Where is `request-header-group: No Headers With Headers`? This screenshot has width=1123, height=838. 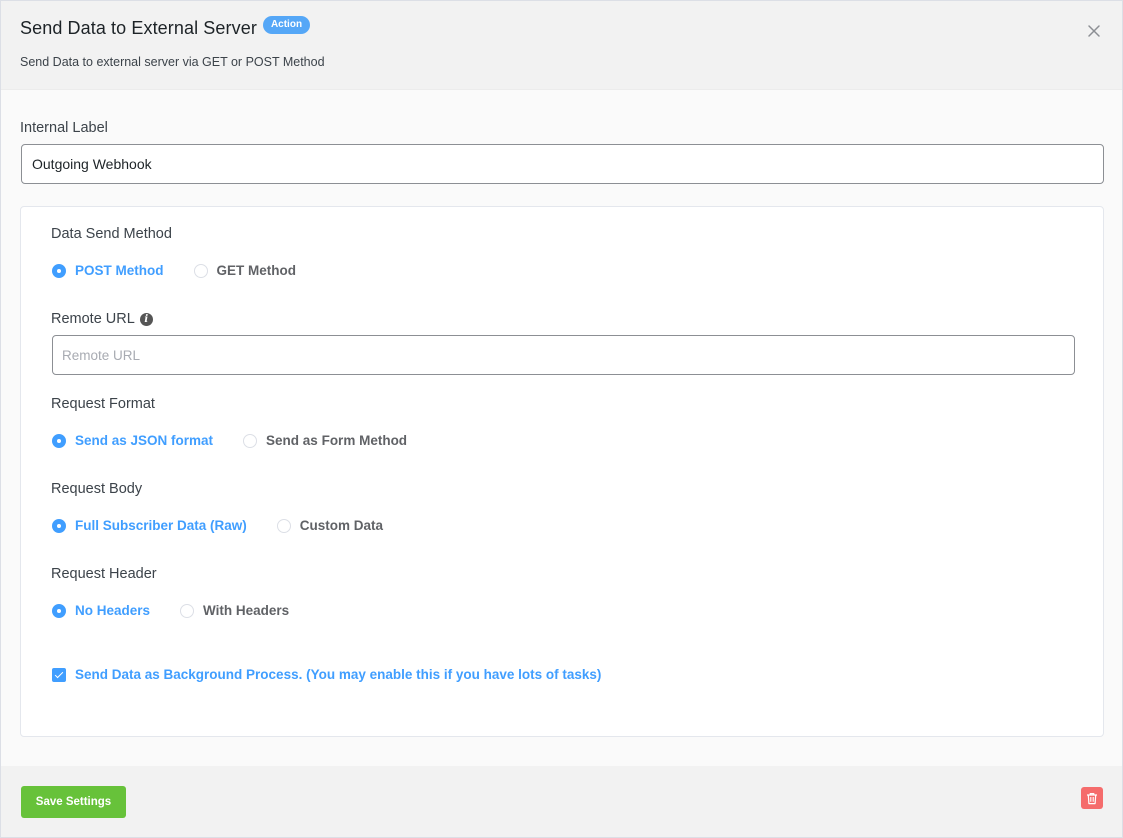 request-header-group: No Headers With Headers is located at coordinates (185, 610).